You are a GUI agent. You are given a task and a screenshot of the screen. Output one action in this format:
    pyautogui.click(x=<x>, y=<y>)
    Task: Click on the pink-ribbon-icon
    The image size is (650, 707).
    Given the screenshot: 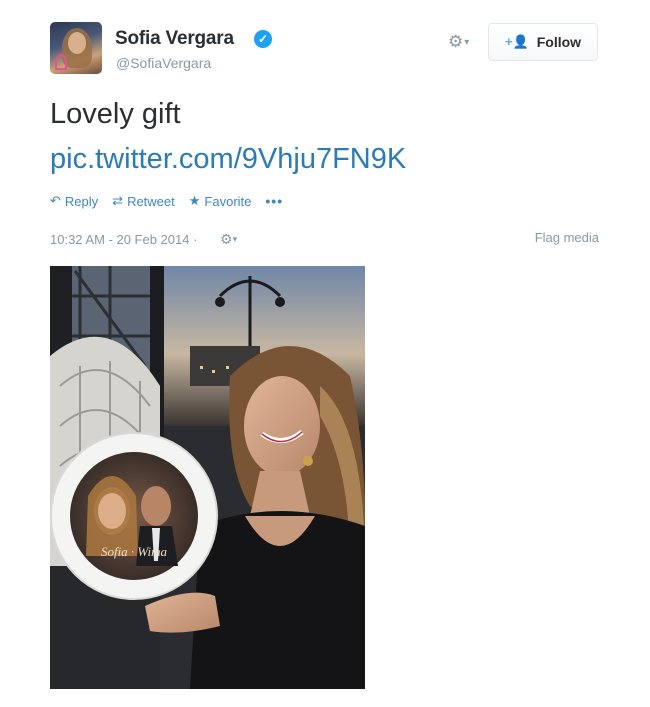 What is the action you would take?
    pyautogui.click(x=61, y=62)
    